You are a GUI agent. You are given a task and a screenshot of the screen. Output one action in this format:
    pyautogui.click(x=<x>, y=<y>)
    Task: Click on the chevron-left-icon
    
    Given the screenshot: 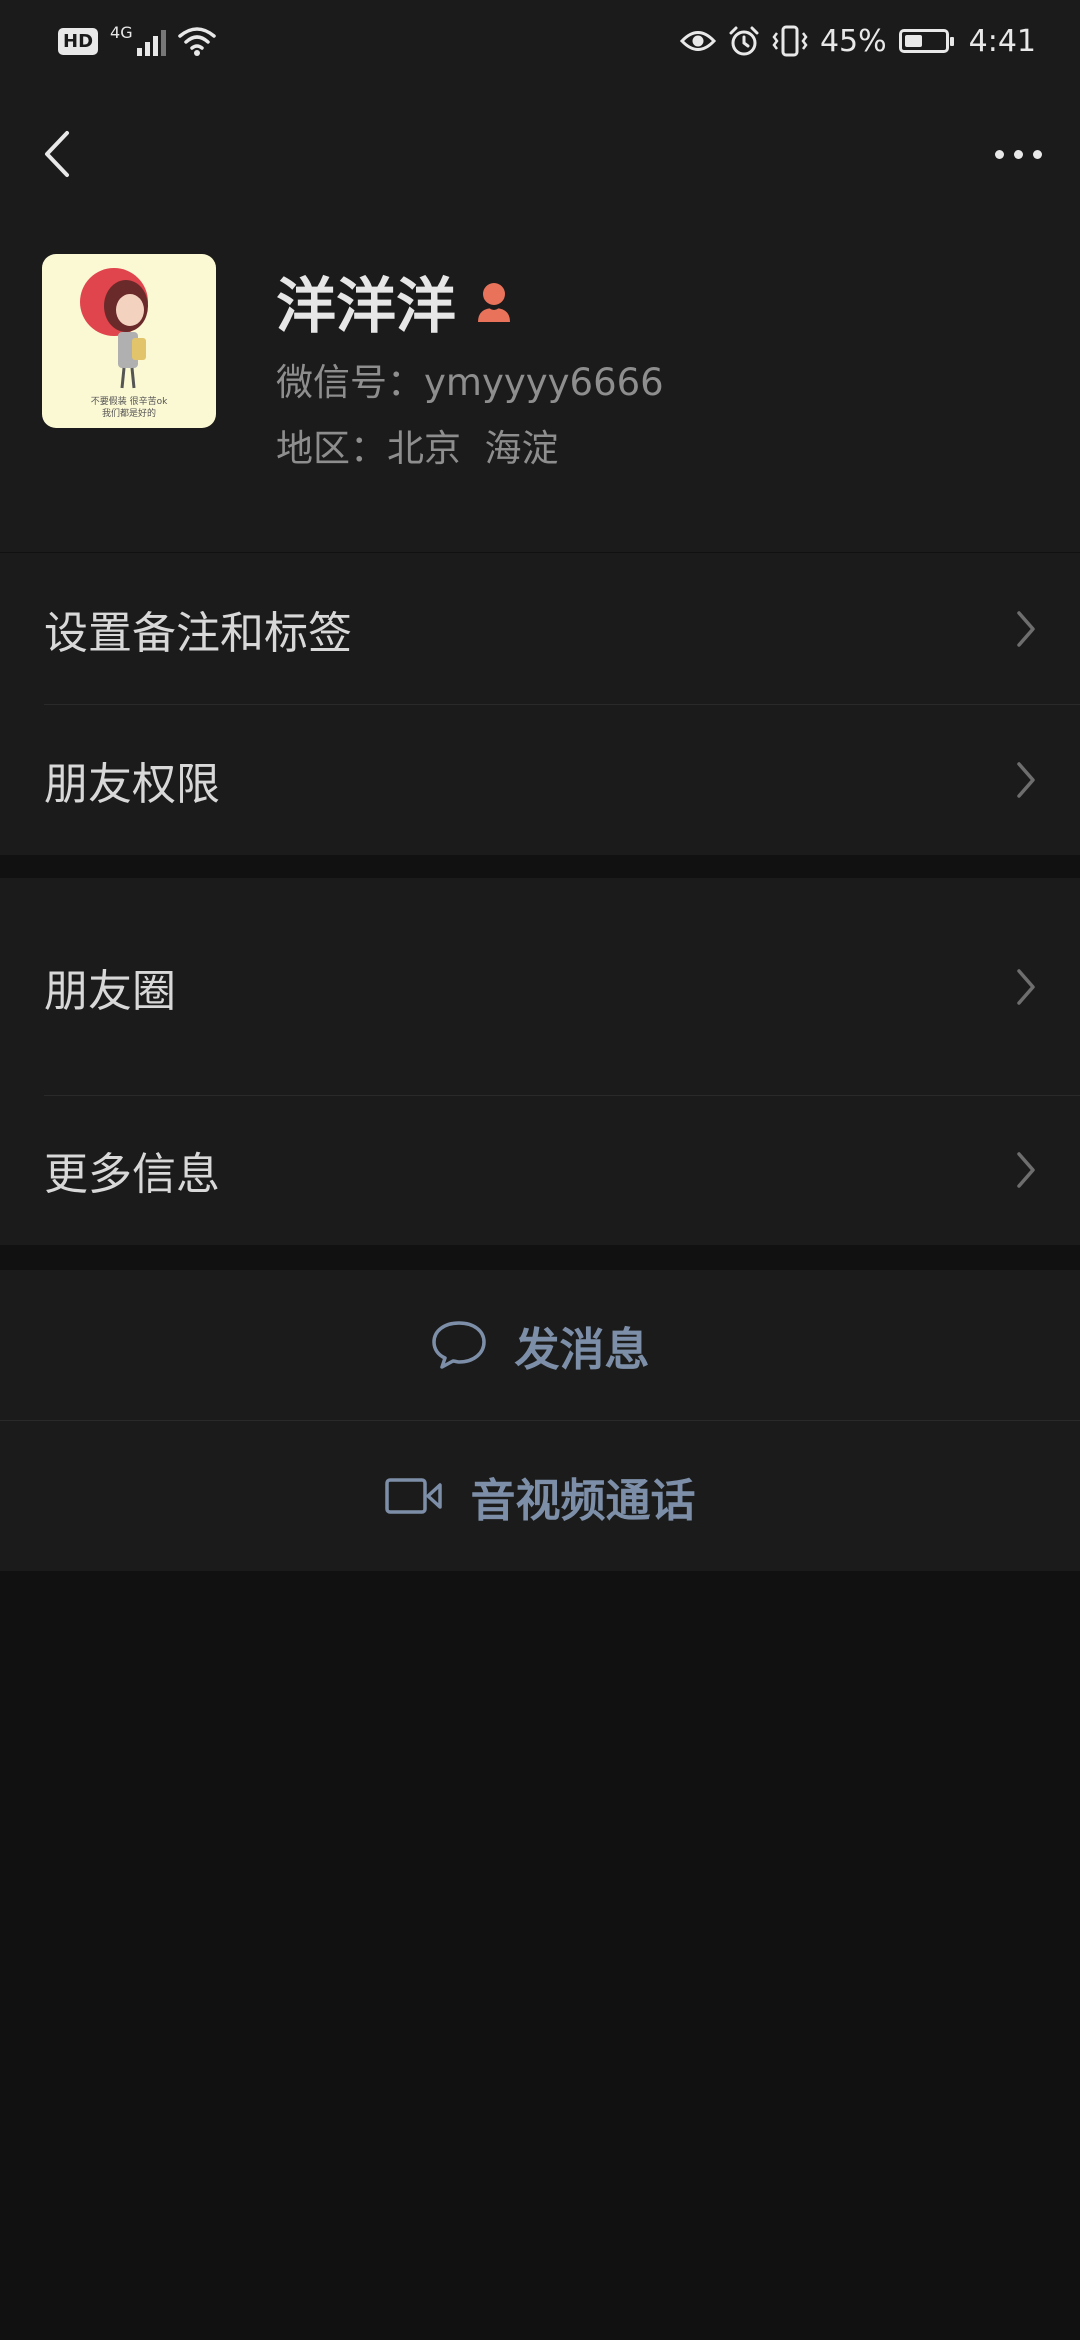 What is the action you would take?
    pyautogui.click(x=57, y=154)
    